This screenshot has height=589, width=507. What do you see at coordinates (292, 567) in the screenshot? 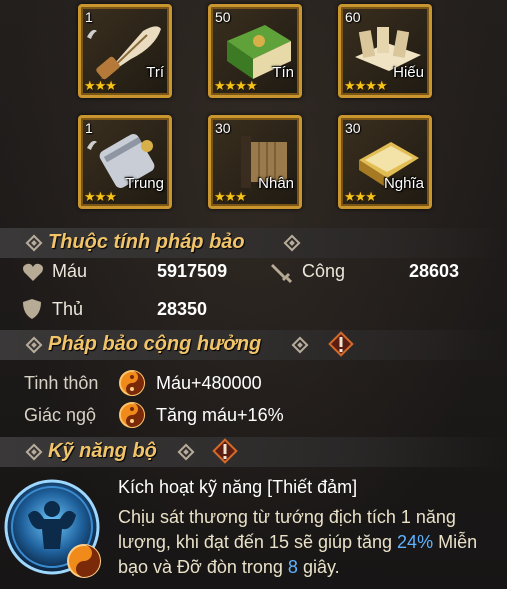
I see `skill-seconds: 8` at bounding box center [292, 567].